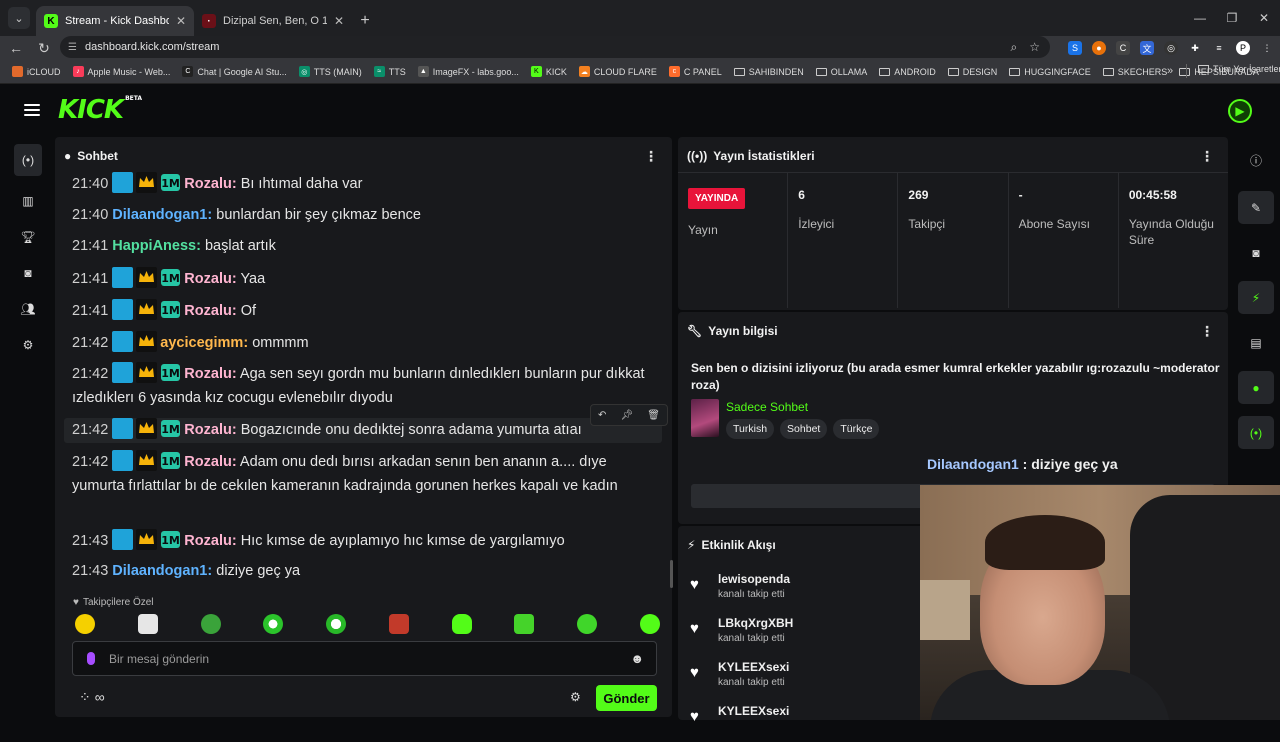 Image resolution: width=1280 pixels, height=742 pixels. Describe the element at coordinates (36, 71) in the screenshot. I see `bookmark-icloud: iCLOUD` at that location.